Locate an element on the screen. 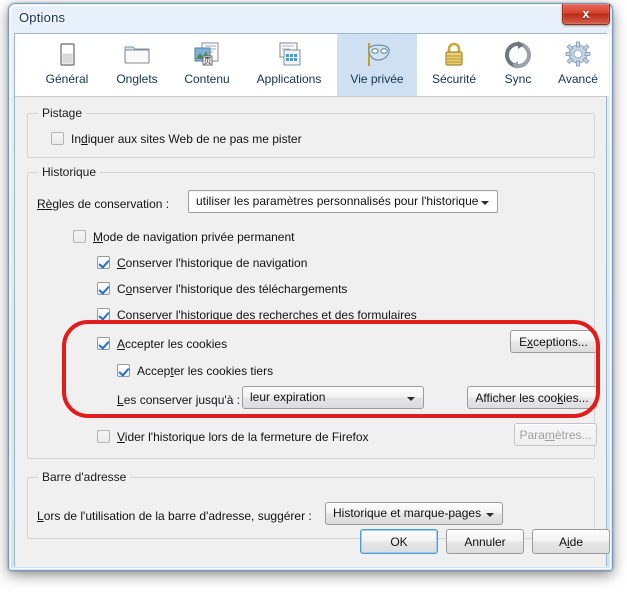 Image resolution: width=627 pixels, height=595 pixels. addressbar-group-label: Barre d'adresse is located at coordinates (84, 477).